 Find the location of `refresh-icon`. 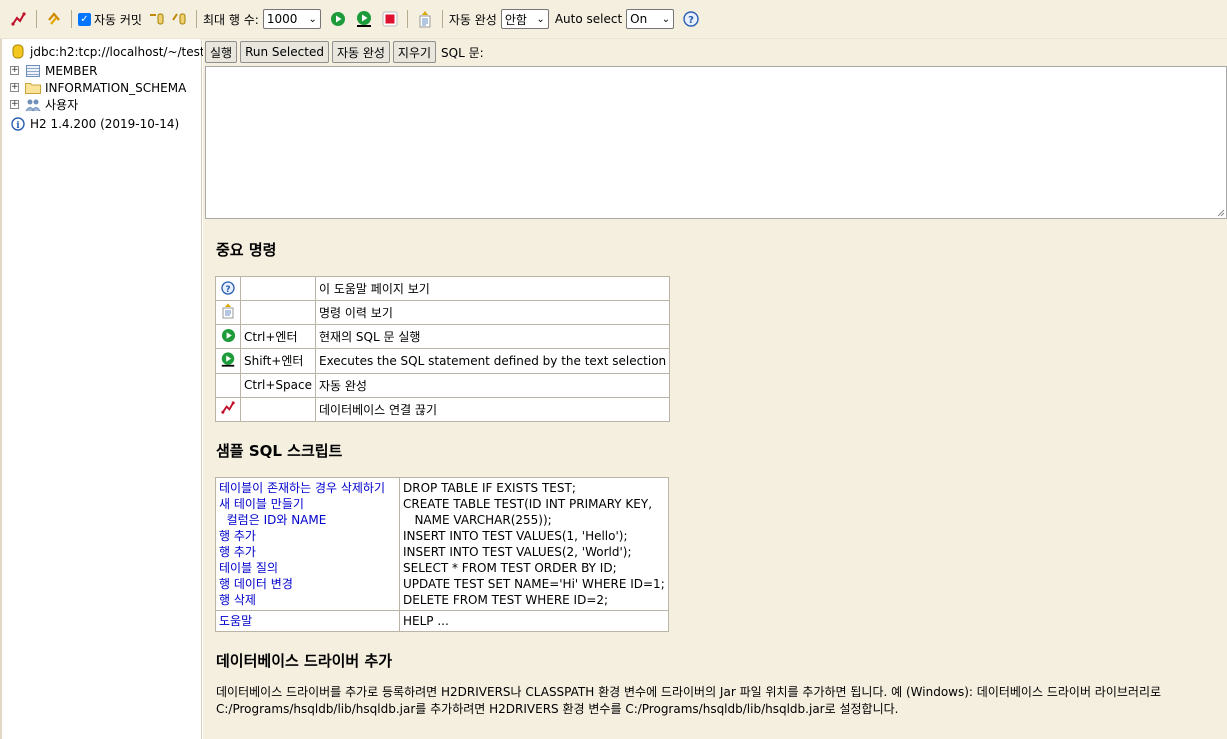

refresh-icon is located at coordinates (54, 19).